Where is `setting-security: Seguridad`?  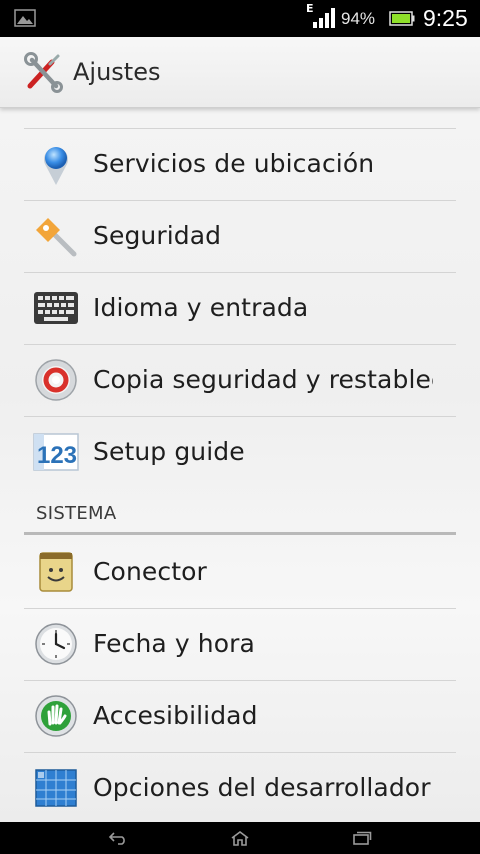 setting-security: Seguridad is located at coordinates (240, 236).